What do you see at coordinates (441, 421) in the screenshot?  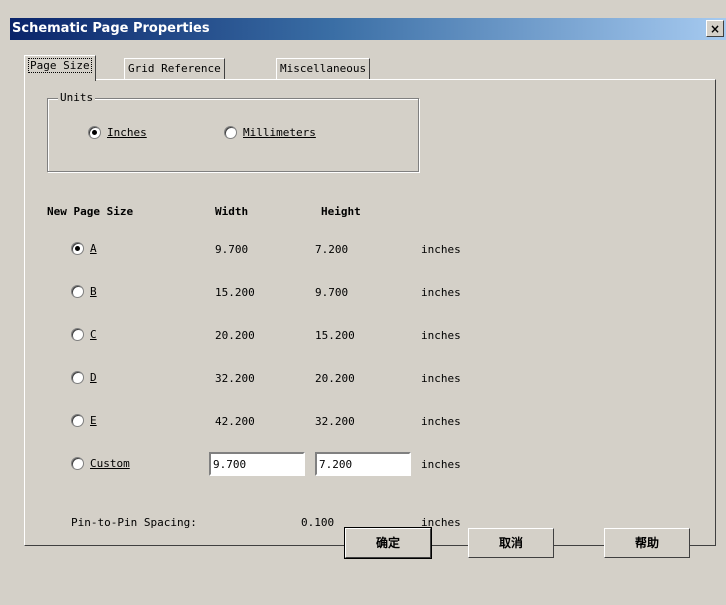 I see `size-e-unit: inches` at bounding box center [441, 421].